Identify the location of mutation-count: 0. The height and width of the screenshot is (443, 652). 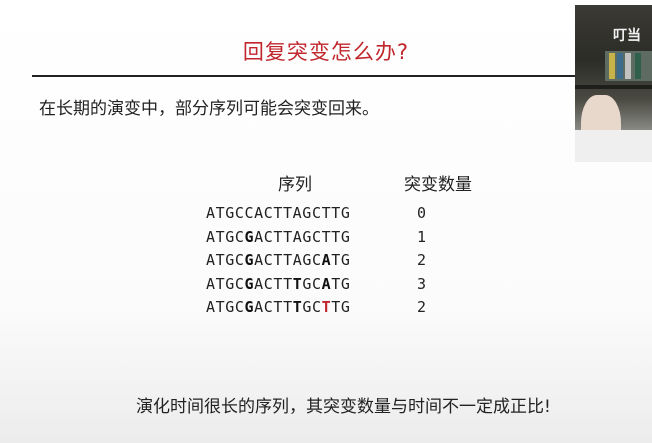
(422, 213).